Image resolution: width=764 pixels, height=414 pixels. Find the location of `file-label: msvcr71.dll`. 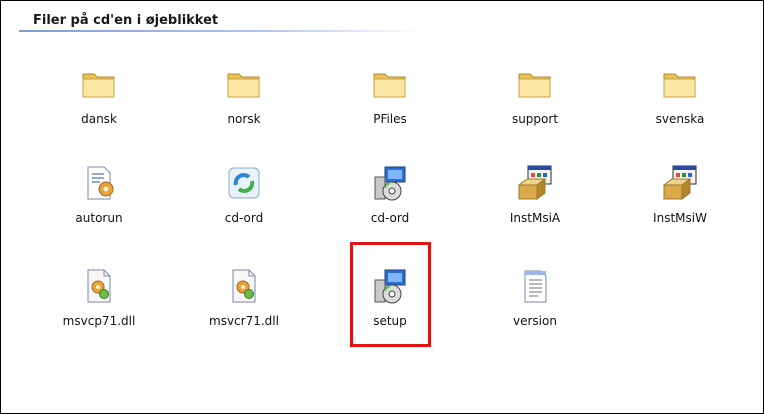

file-label: msvcr71.dll is located at coordinates (244, 321).